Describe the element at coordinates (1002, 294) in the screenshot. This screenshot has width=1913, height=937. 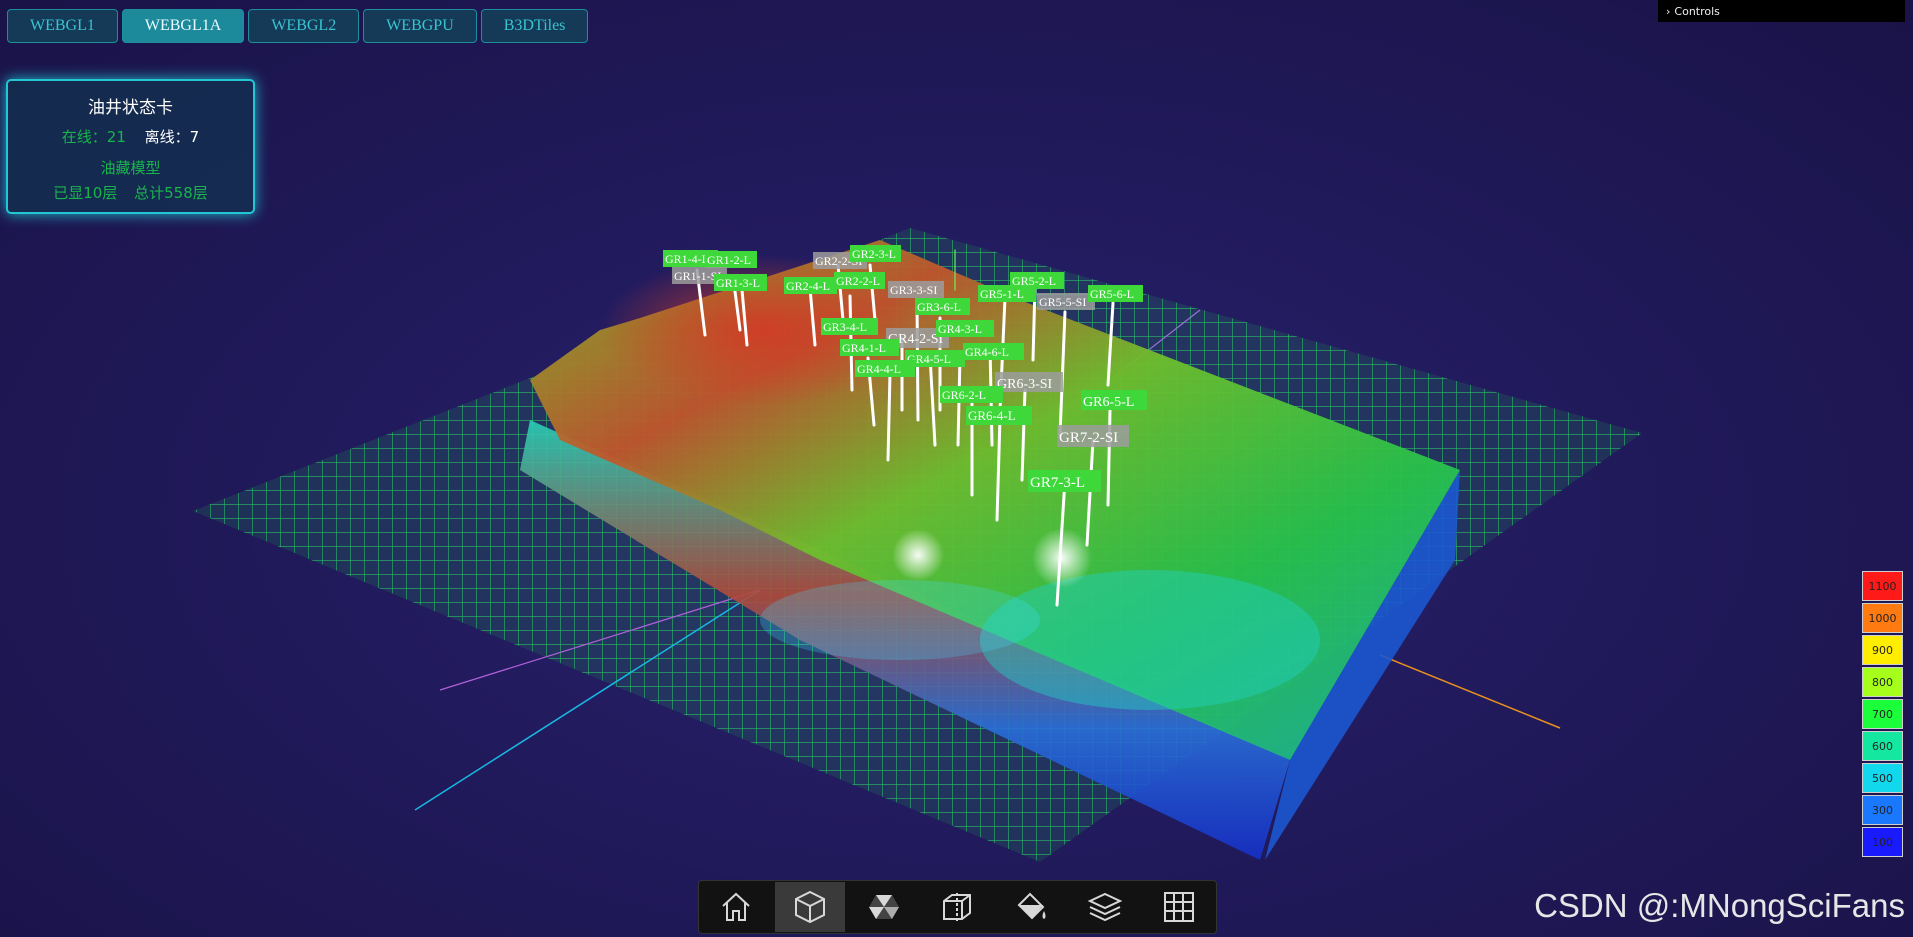
I see `svg-text: GR5-1-L` at that location.